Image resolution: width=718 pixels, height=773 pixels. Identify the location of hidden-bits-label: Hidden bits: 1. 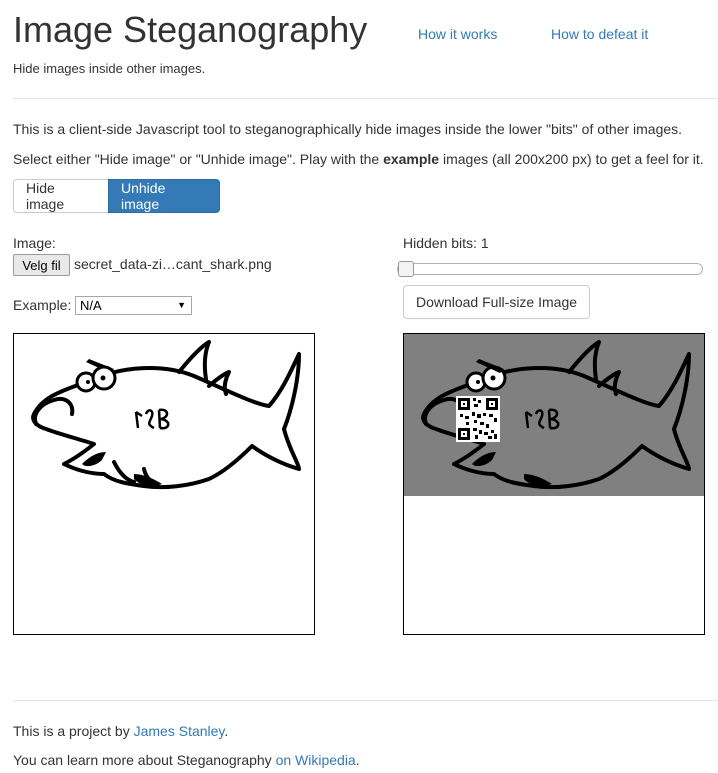
(446, 243).